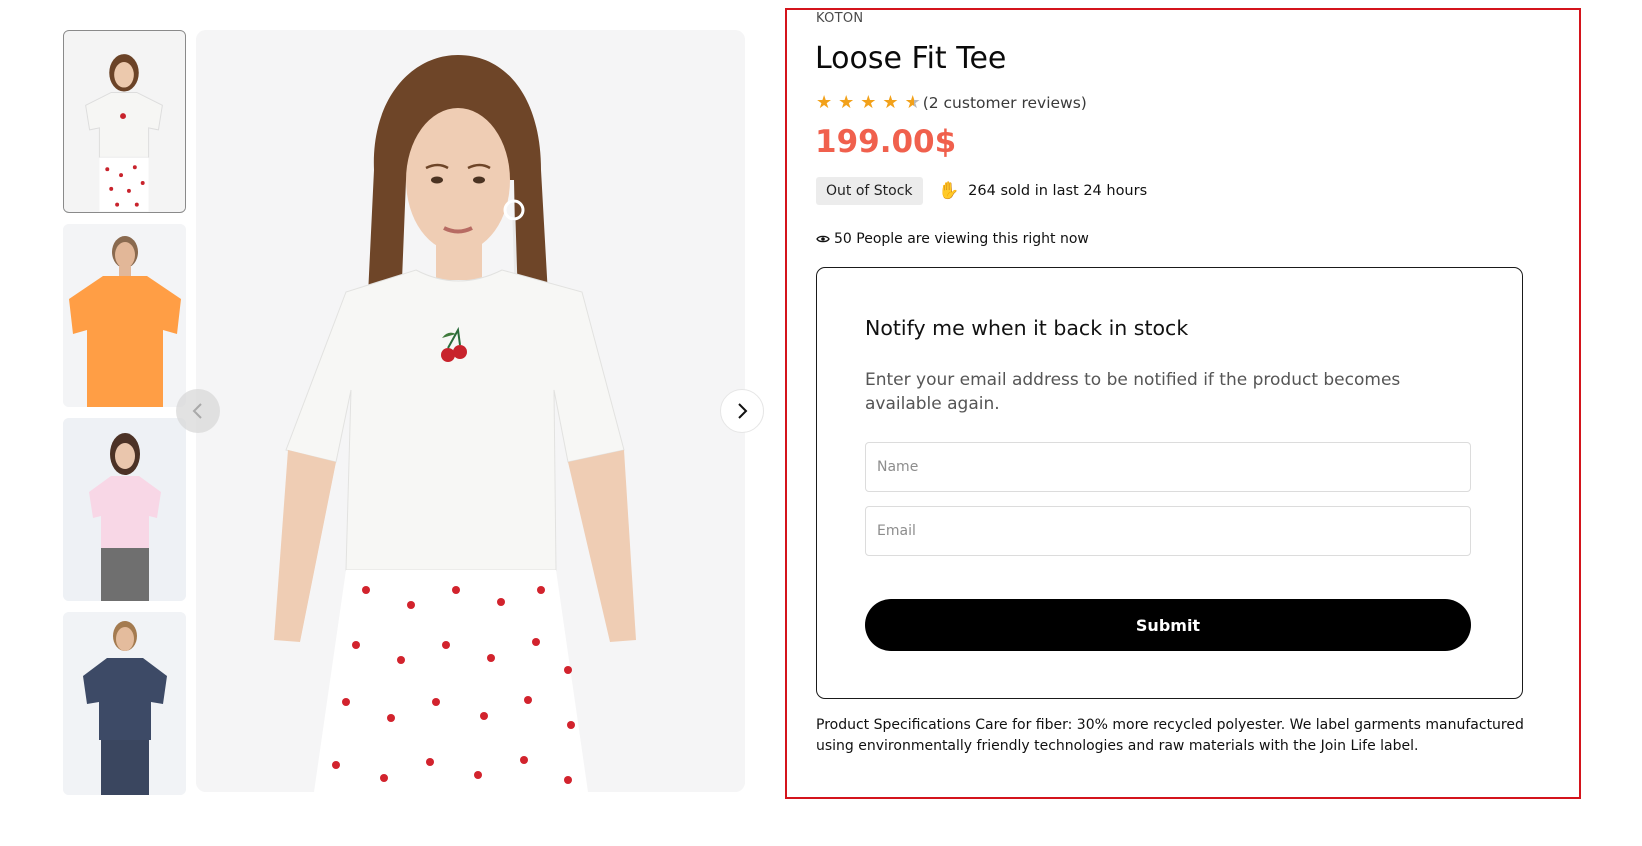 This screenshot has width=1642, height=846. Describe the element at coordinates (961, 239) in the screenshot. I see `viewers-text: 50 People are viewing this right now` at that location.